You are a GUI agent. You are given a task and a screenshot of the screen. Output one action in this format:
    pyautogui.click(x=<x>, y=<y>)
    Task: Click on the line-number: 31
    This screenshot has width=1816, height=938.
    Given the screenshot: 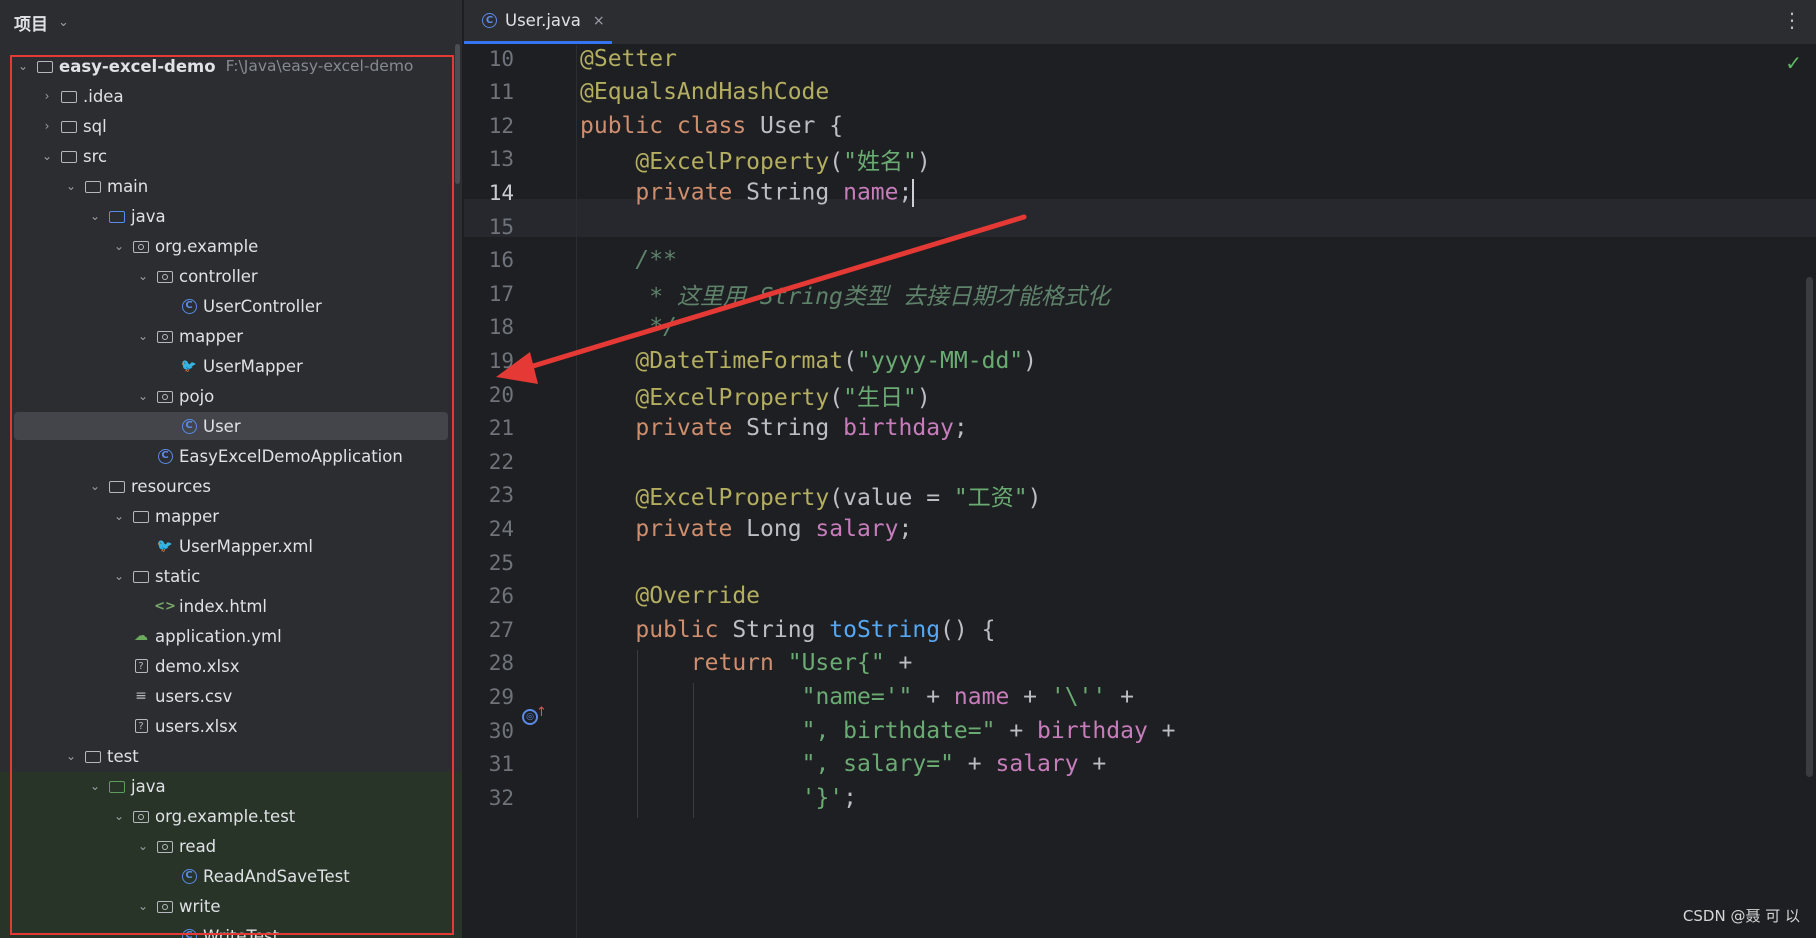 What is the action you would take?
    pyautogui.click(x=501, y=764)
    